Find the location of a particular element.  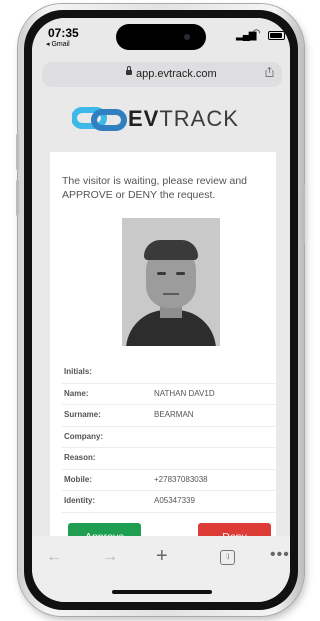

field-value: +27837083038 is located at coordinates (181, 479).